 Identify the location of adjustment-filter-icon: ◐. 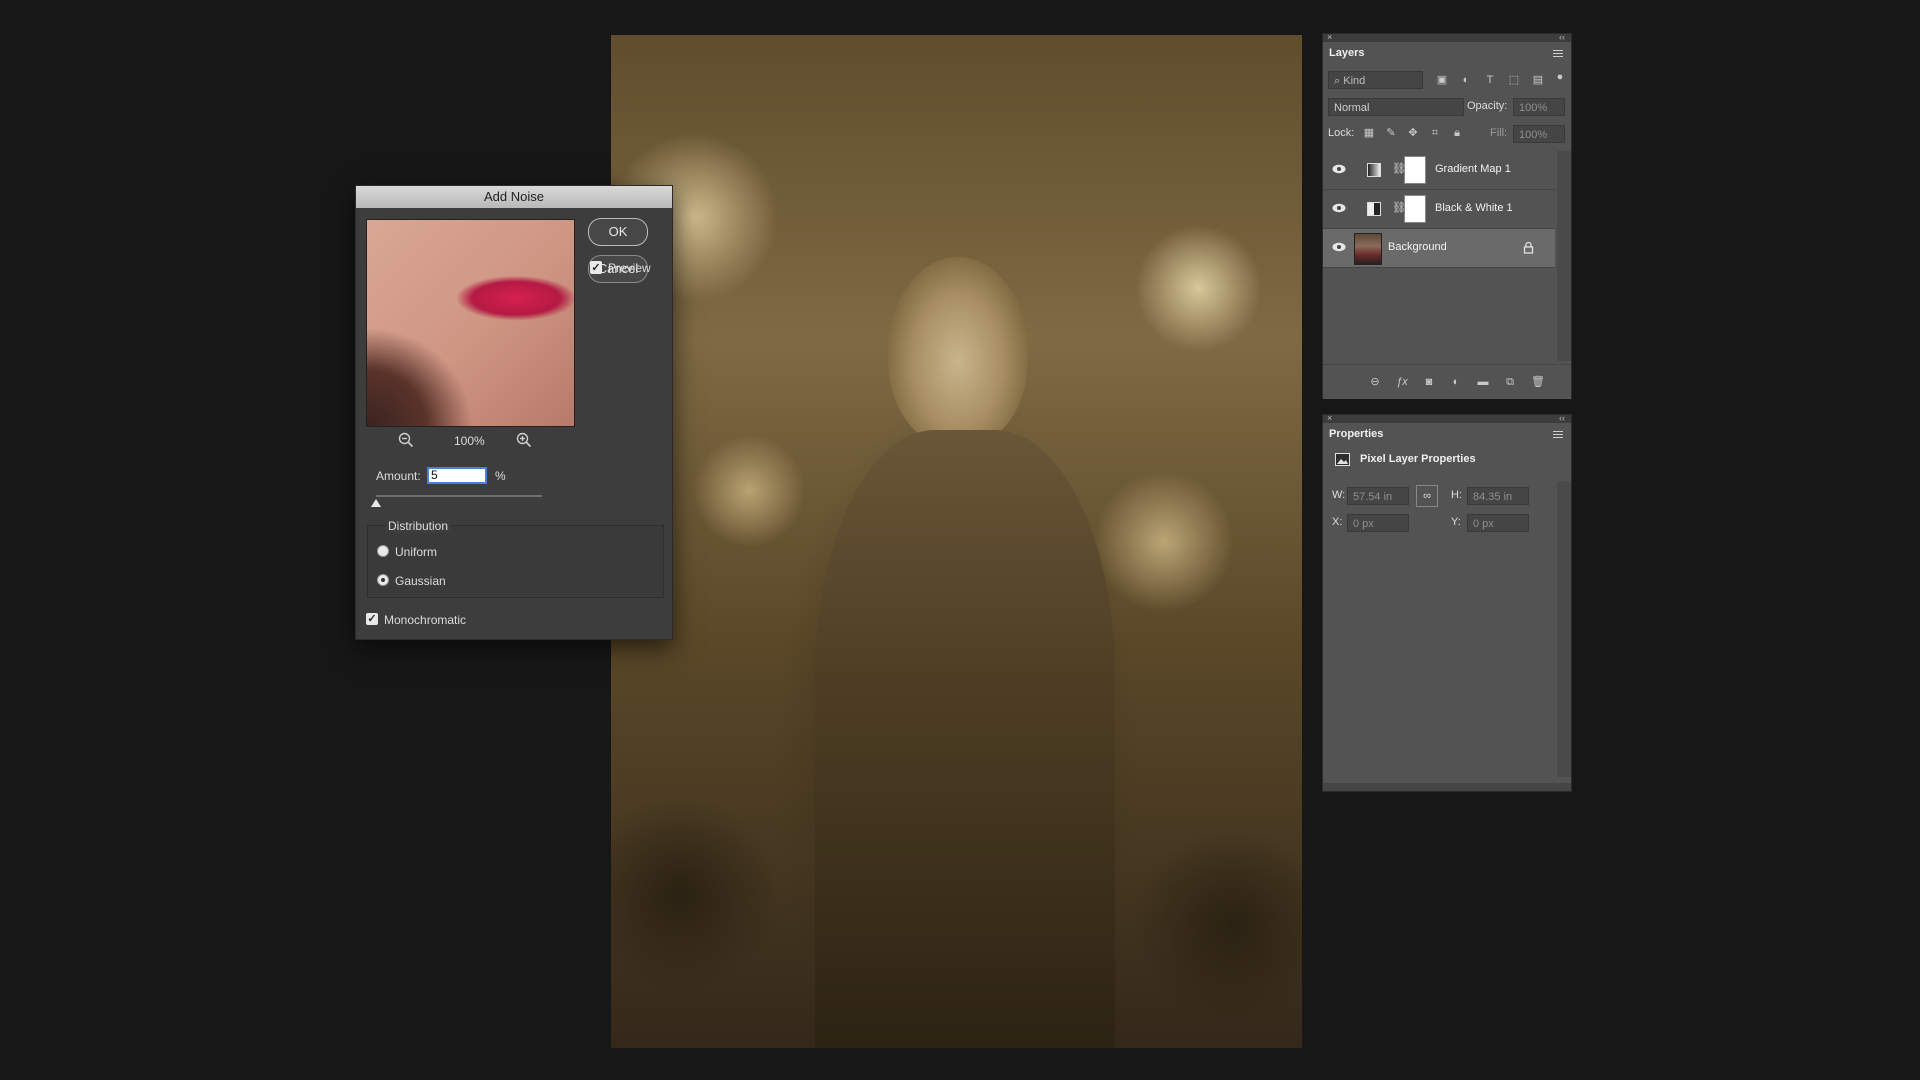
(1466, 80).